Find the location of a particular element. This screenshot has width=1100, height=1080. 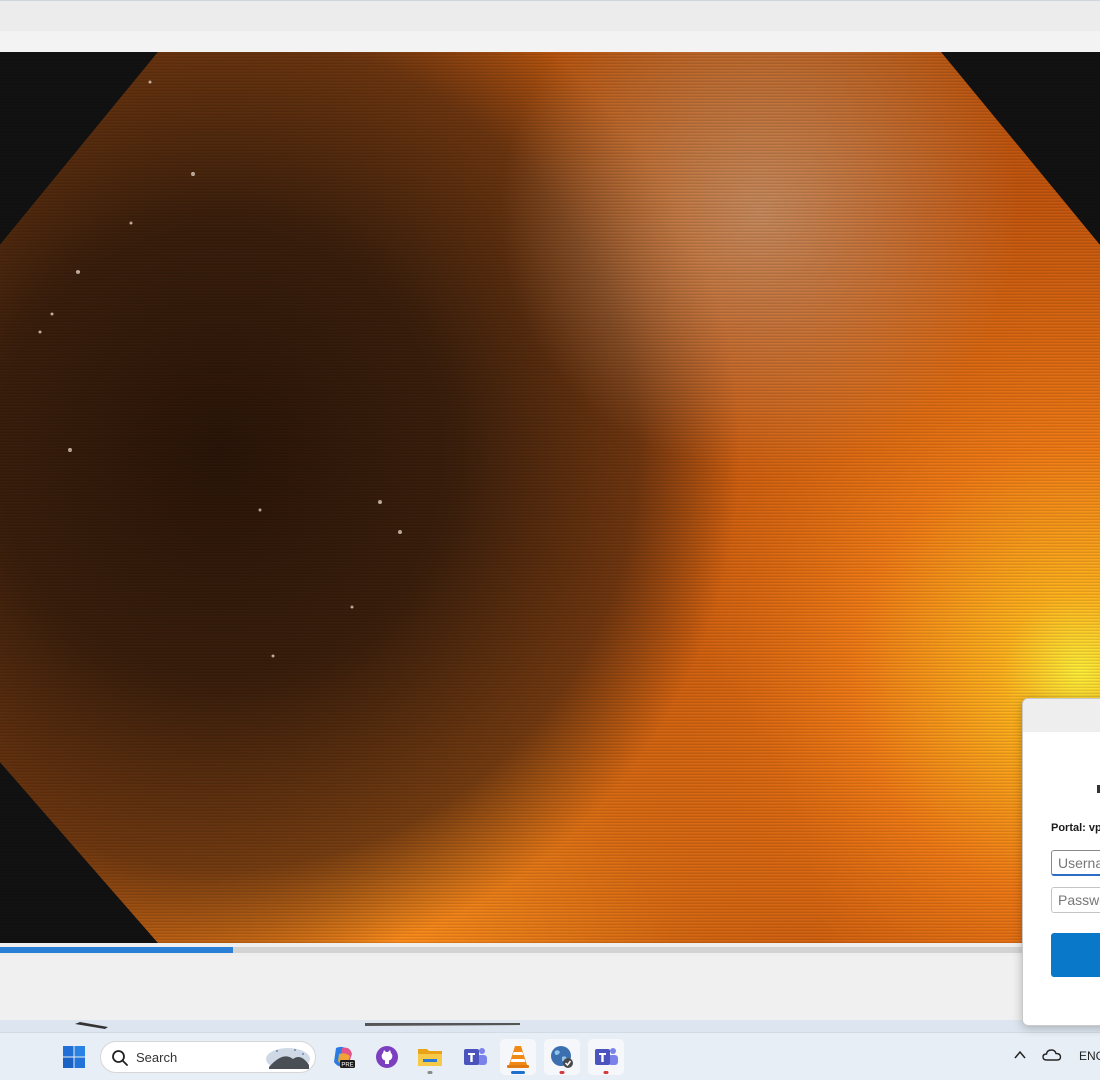

search-icon is located at coordinates (120, 1058).